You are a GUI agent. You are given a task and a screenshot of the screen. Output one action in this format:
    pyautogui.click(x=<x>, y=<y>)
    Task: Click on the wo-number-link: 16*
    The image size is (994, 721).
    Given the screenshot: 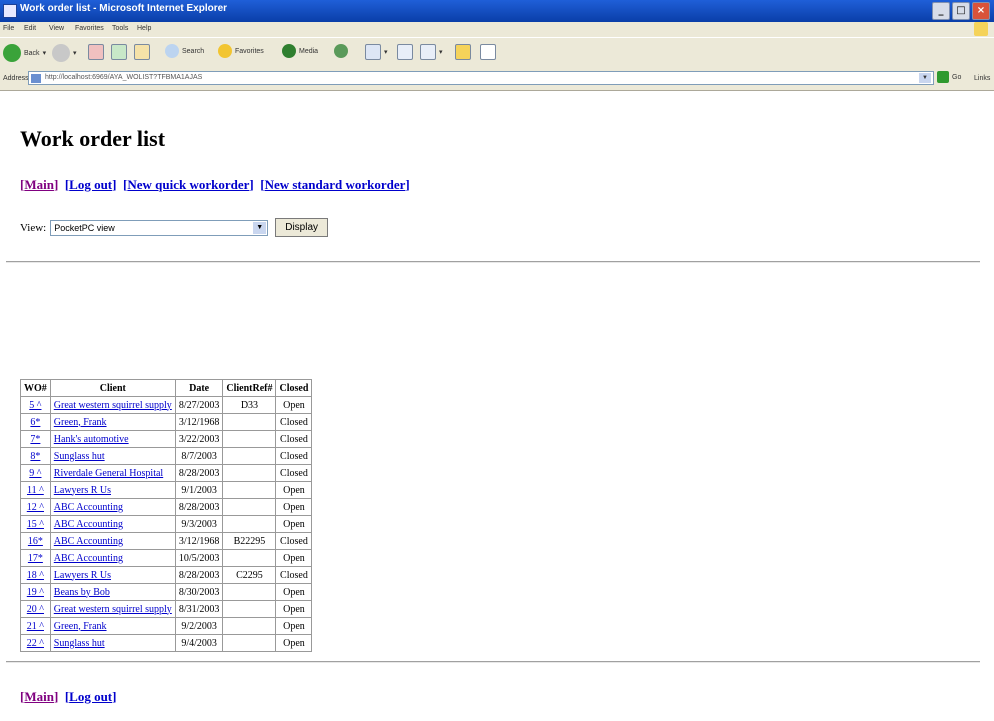 What is the action you would take?
    pyautogui.click(x=35, y=541)
    